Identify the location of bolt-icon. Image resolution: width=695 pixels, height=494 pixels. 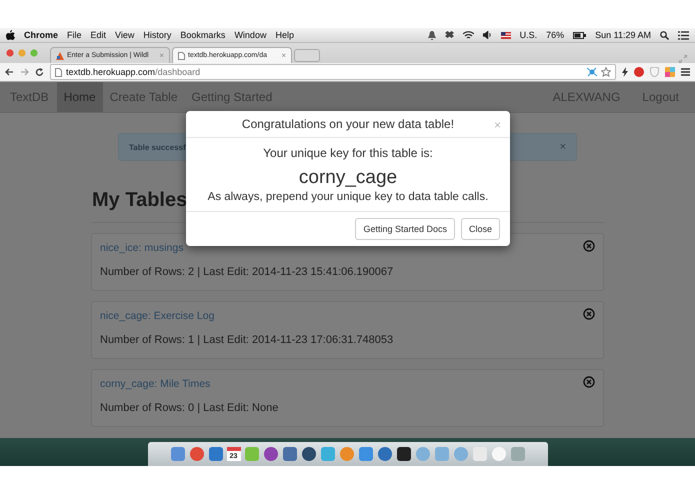
(625, 72).